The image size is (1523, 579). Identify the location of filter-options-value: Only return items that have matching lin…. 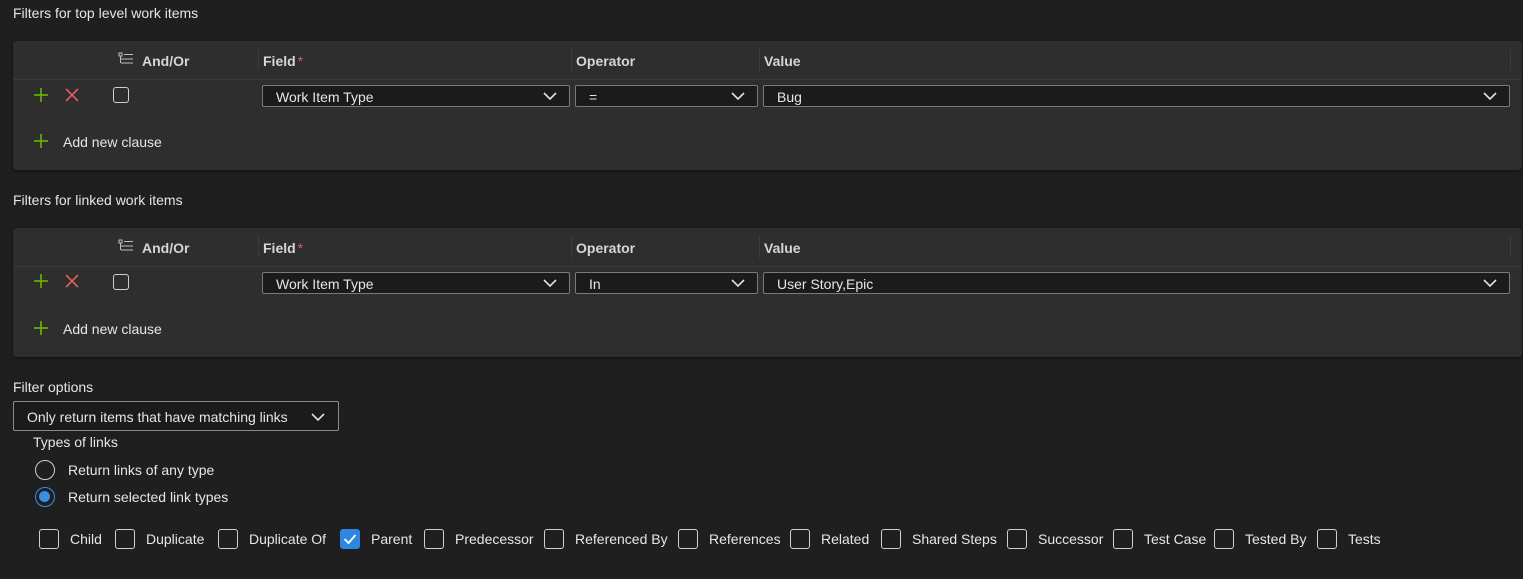
(157, 417).